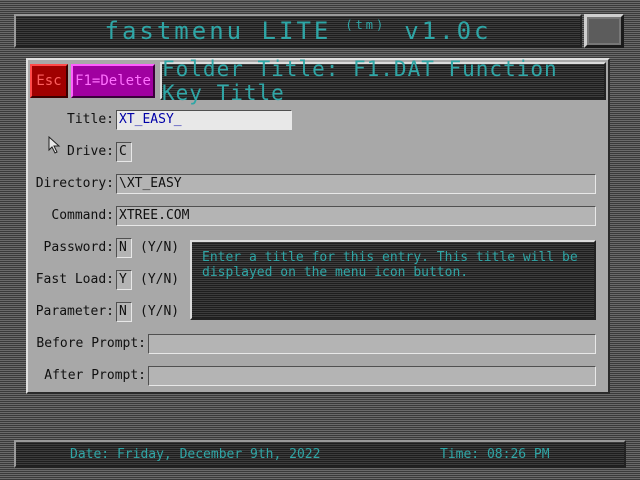 The height and width of the screenshot is (480, 640). Describe the element at coordinates (160, 311) in the screenshot. I see `parameter-hint: (Y/N)` at that location.